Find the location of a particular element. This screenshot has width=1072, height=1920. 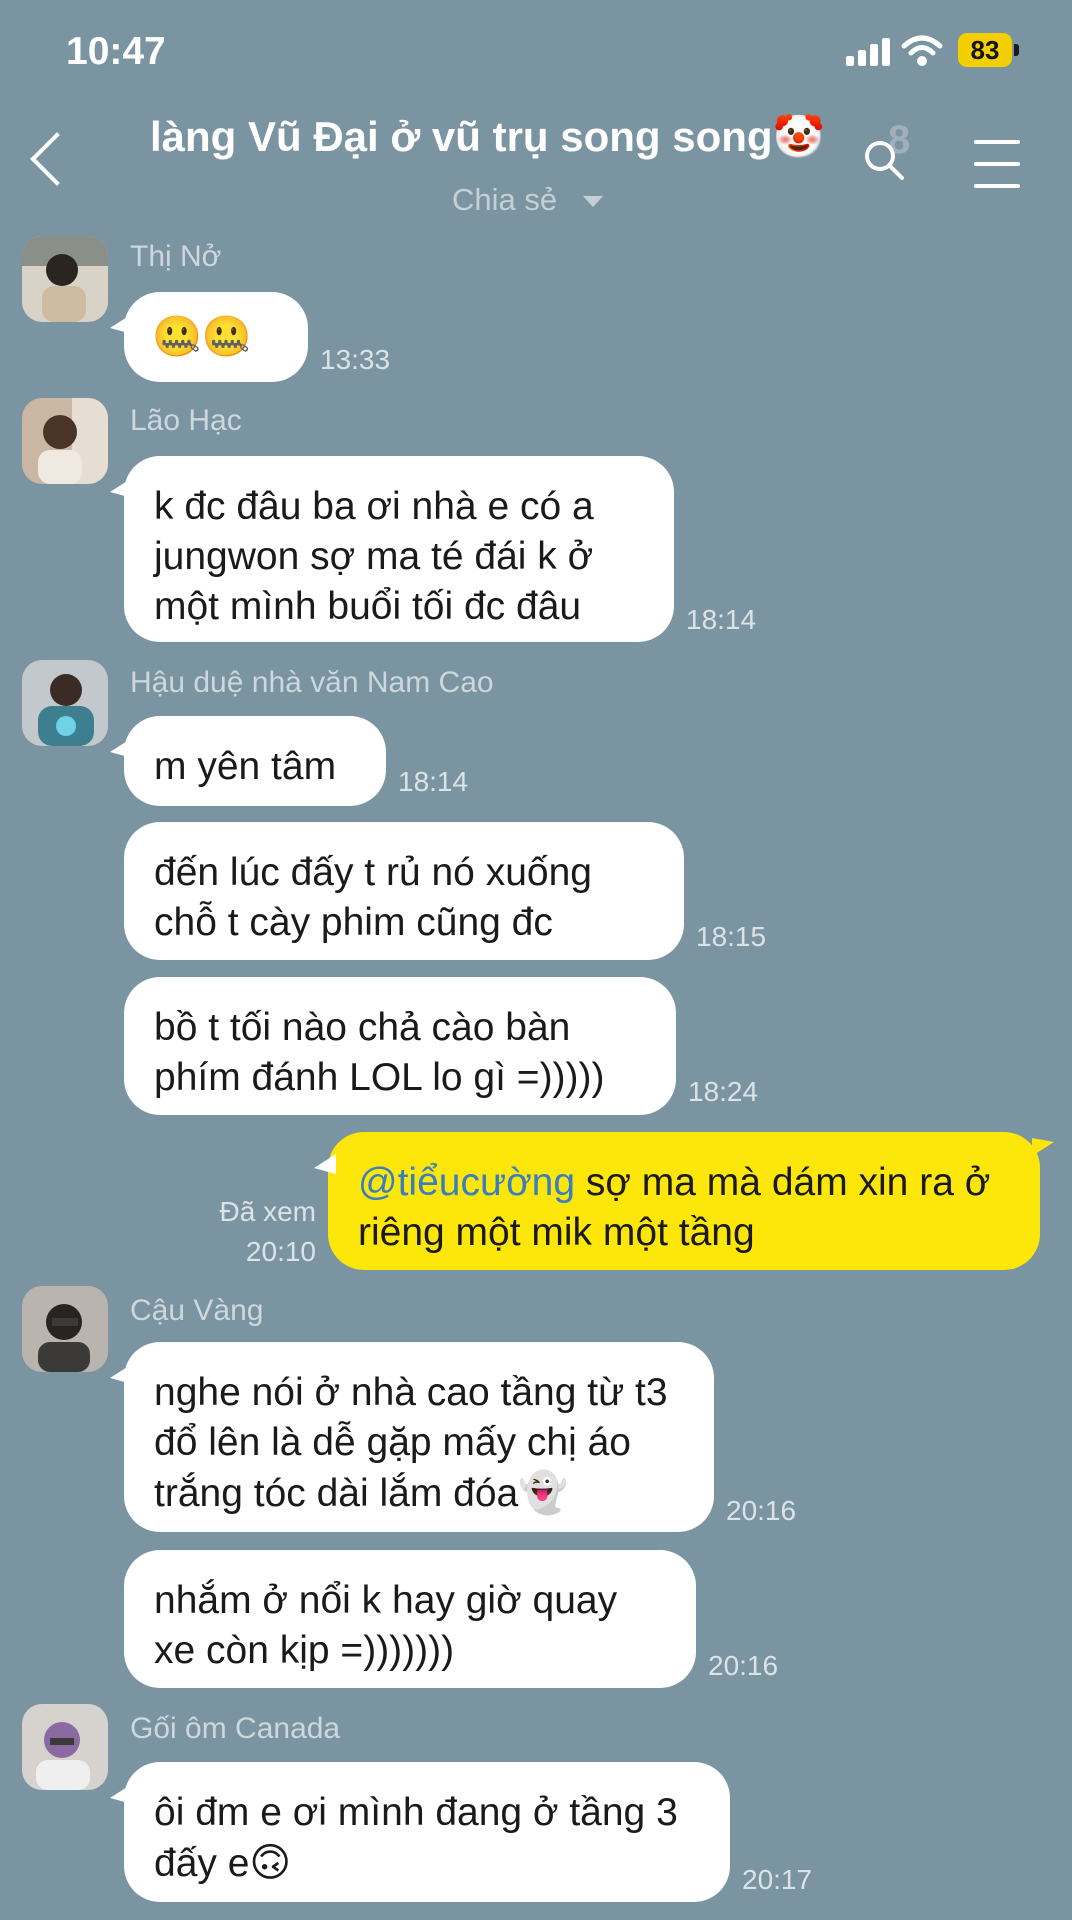

clown-emoji: 🤡 is located at coordinates (798, 136).